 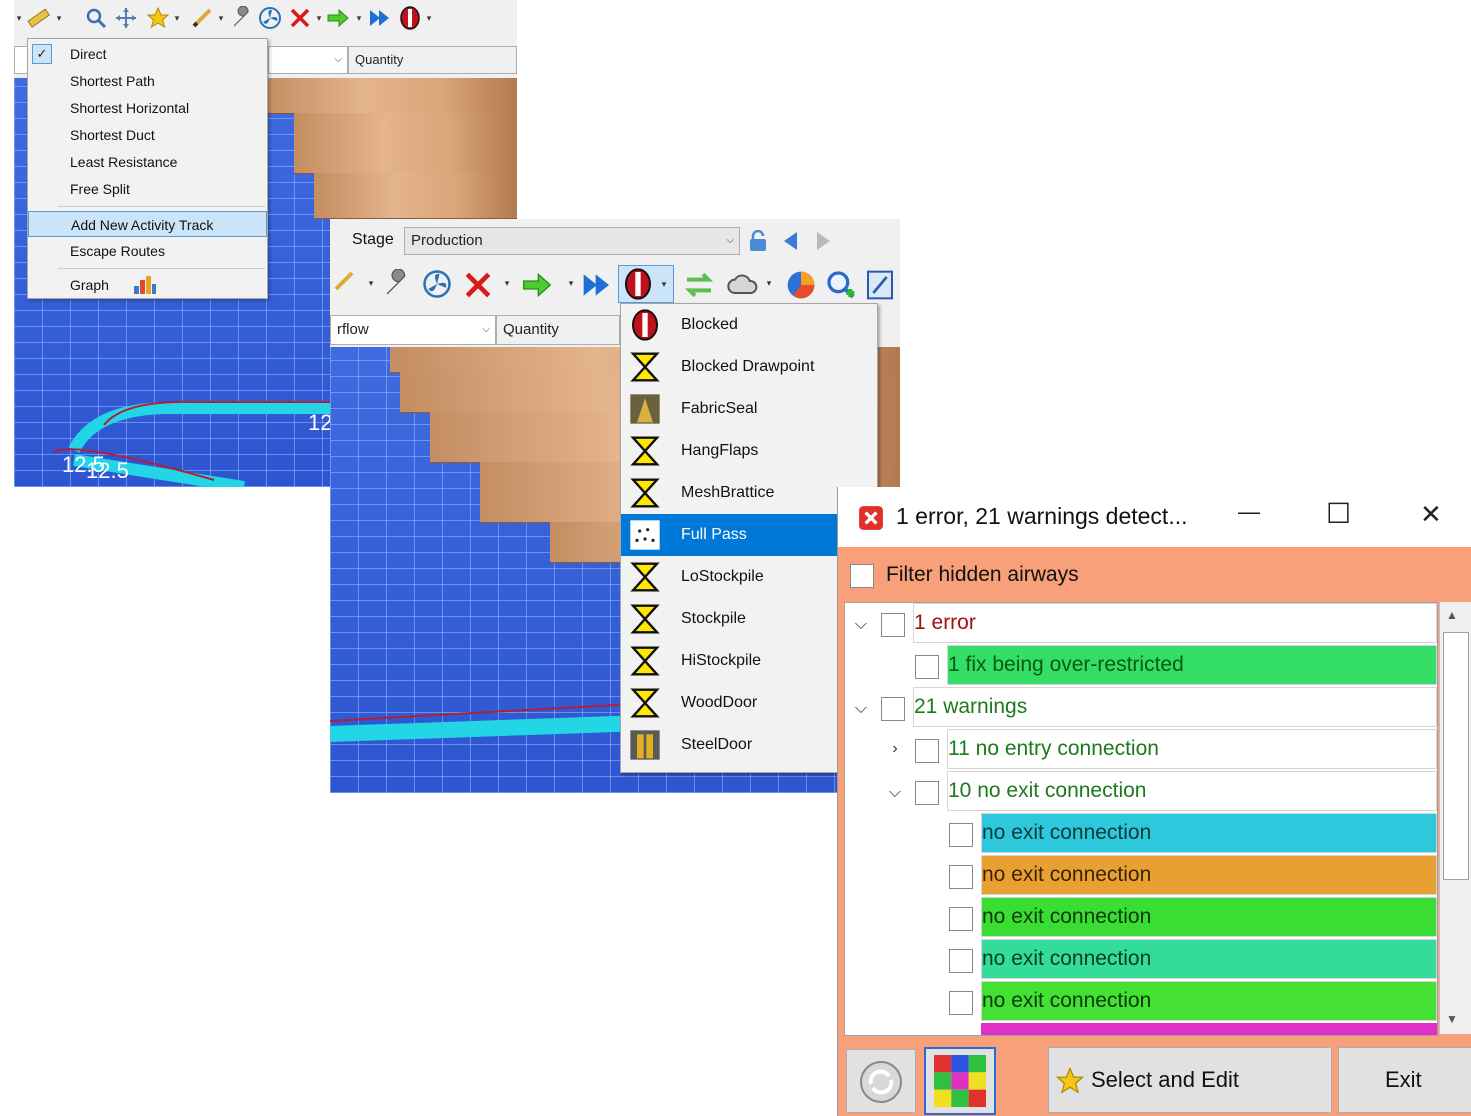 What do you see at coordinates (1431, 514) in the screenshot?
I see `close-button: ✕` at bounding box center [1431, 514].